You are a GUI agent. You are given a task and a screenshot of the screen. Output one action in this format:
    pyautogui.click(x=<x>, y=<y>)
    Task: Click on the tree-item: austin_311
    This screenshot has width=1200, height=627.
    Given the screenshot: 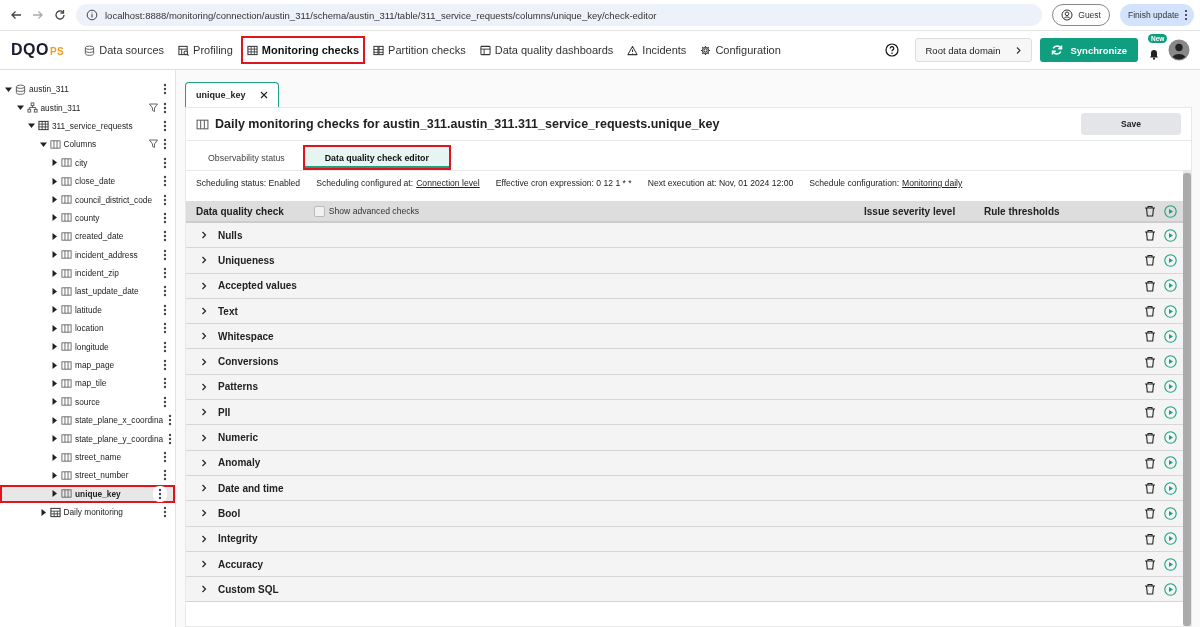 What is the action you would take?
    pyautogui.click(x=87, y=89)
    